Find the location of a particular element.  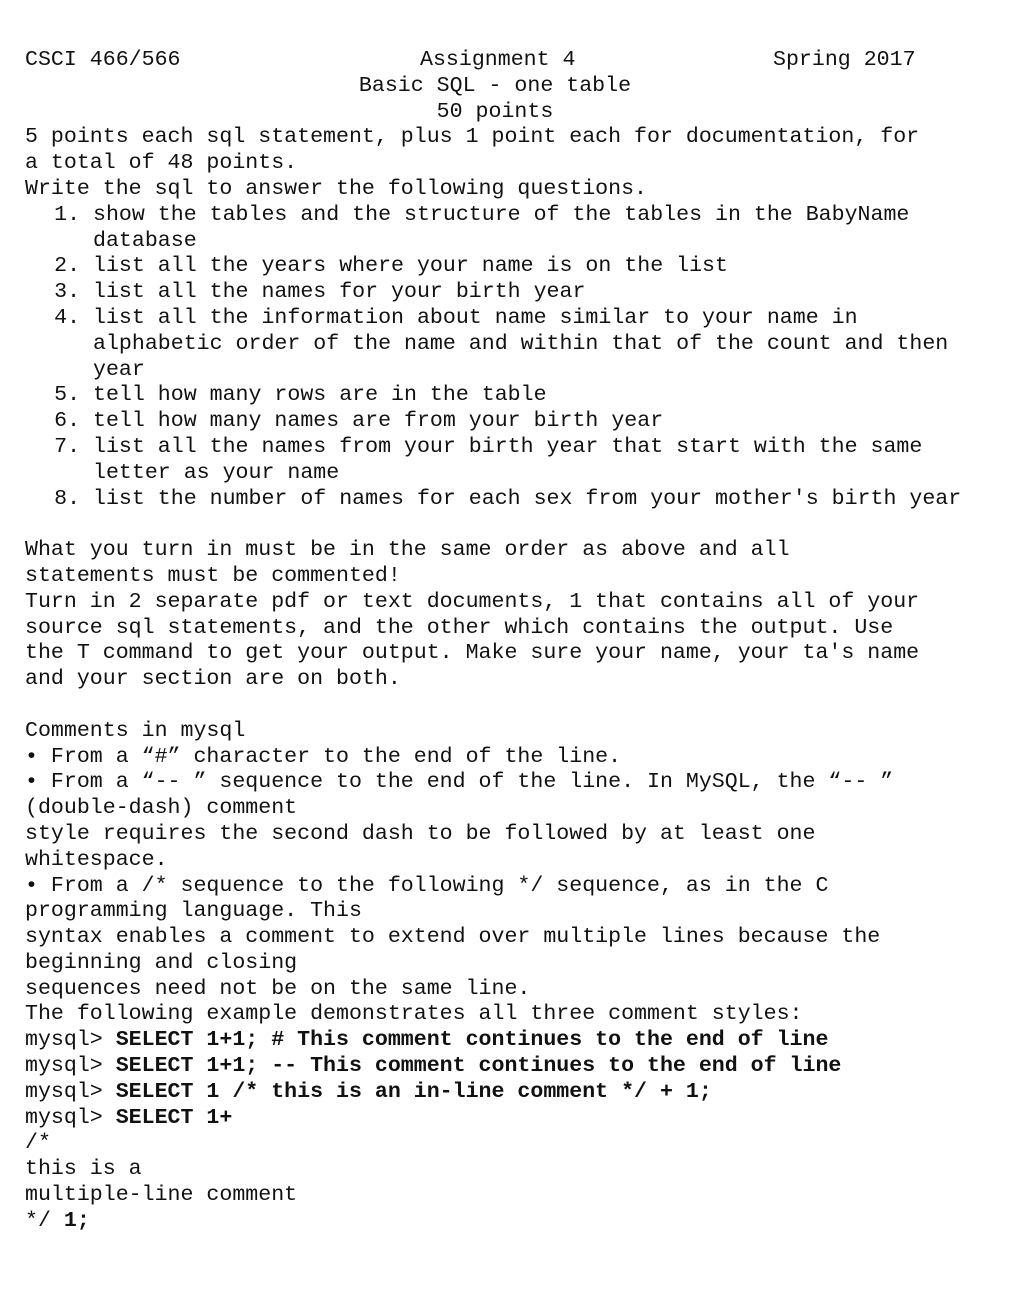

course-code: CSCI 466/566 is located at coordinates (103, 60).